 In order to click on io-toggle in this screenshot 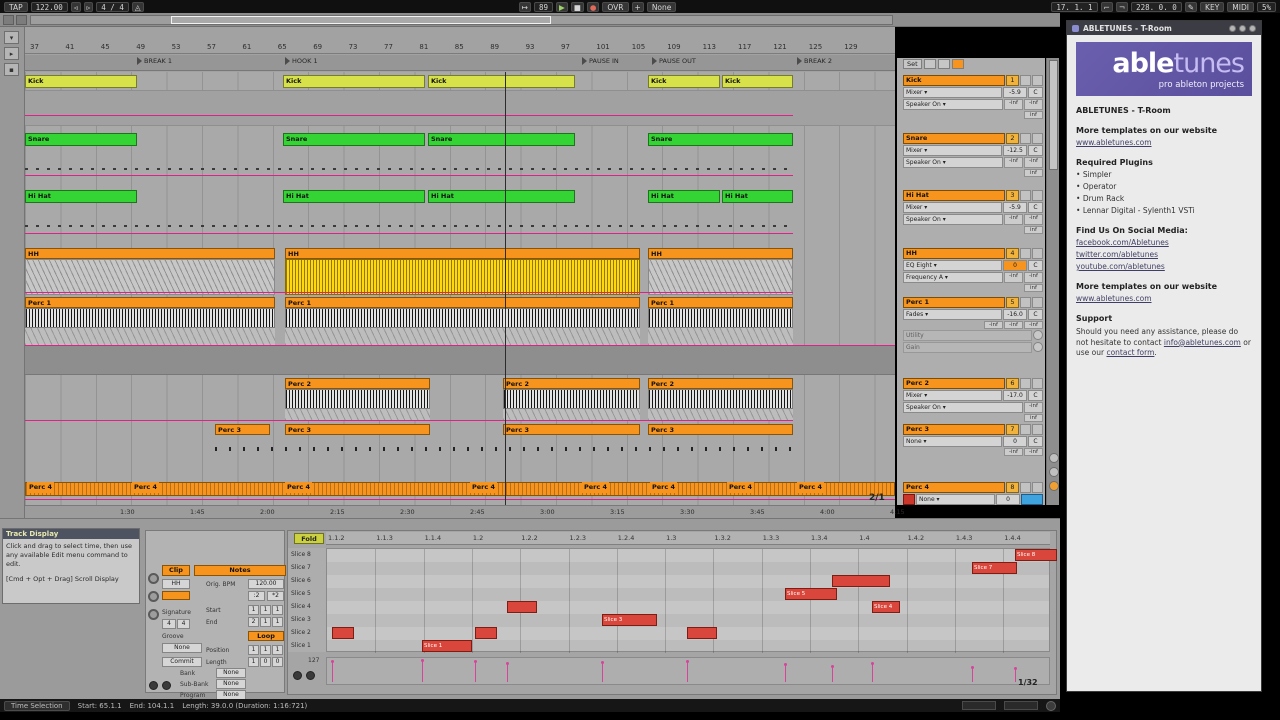, I will do `click(929, 64)`.